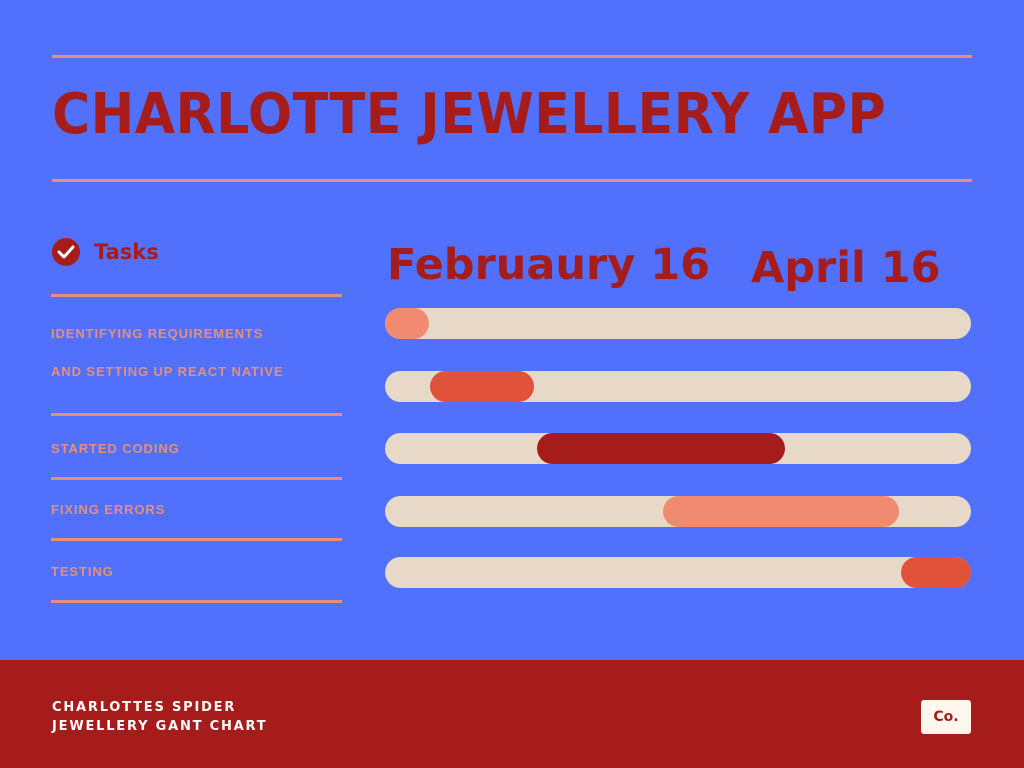 This screenshot has width=1024, height=768. What do you see at coordinates (157, 333) in the screenshot?
I see `task-label-line: IDENTIFYING REQUIREMENTS` at bounding box center [157, 333].